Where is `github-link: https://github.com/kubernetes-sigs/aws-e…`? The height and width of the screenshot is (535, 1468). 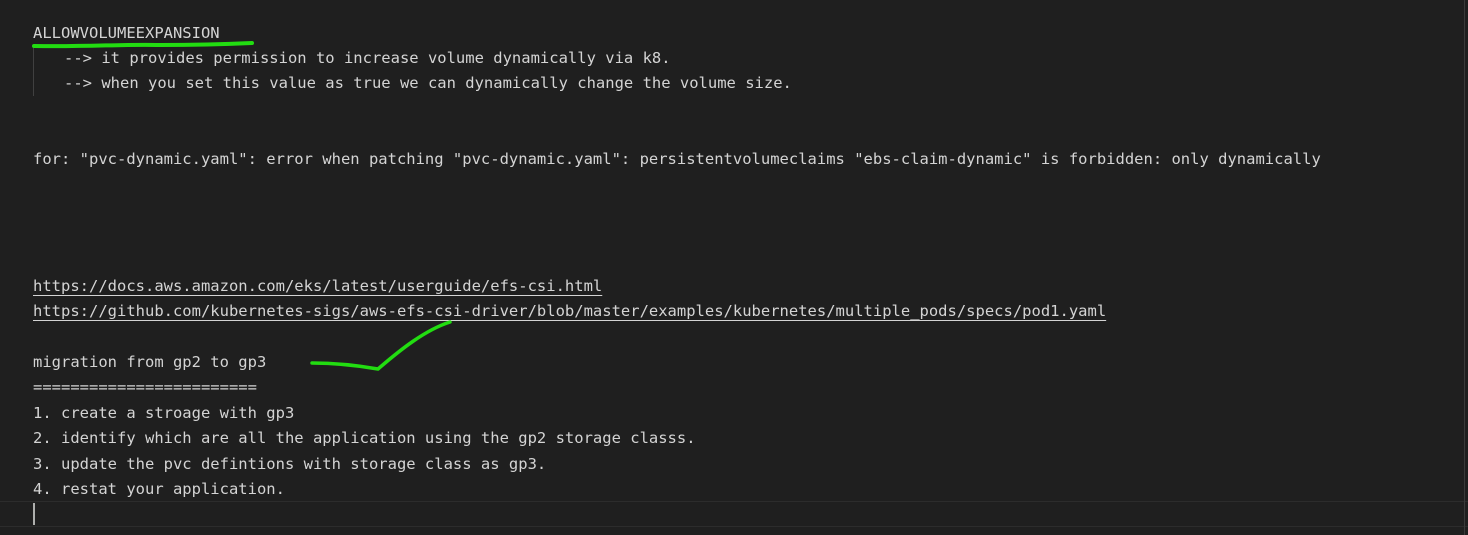 github-link: https://github.com/kubernetes-sigs/aws-e… is located at coordinates (569, 311).